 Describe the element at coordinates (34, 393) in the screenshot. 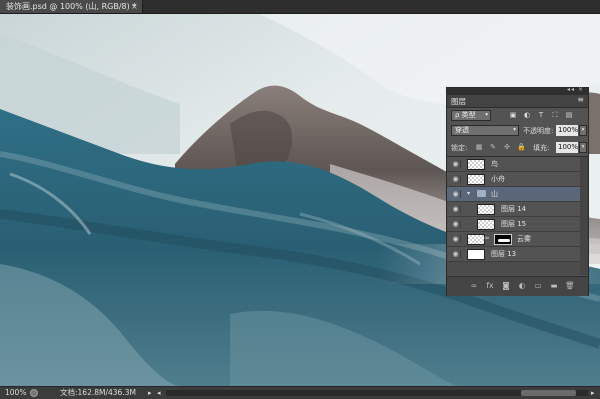

I see `status-icon` at that location.